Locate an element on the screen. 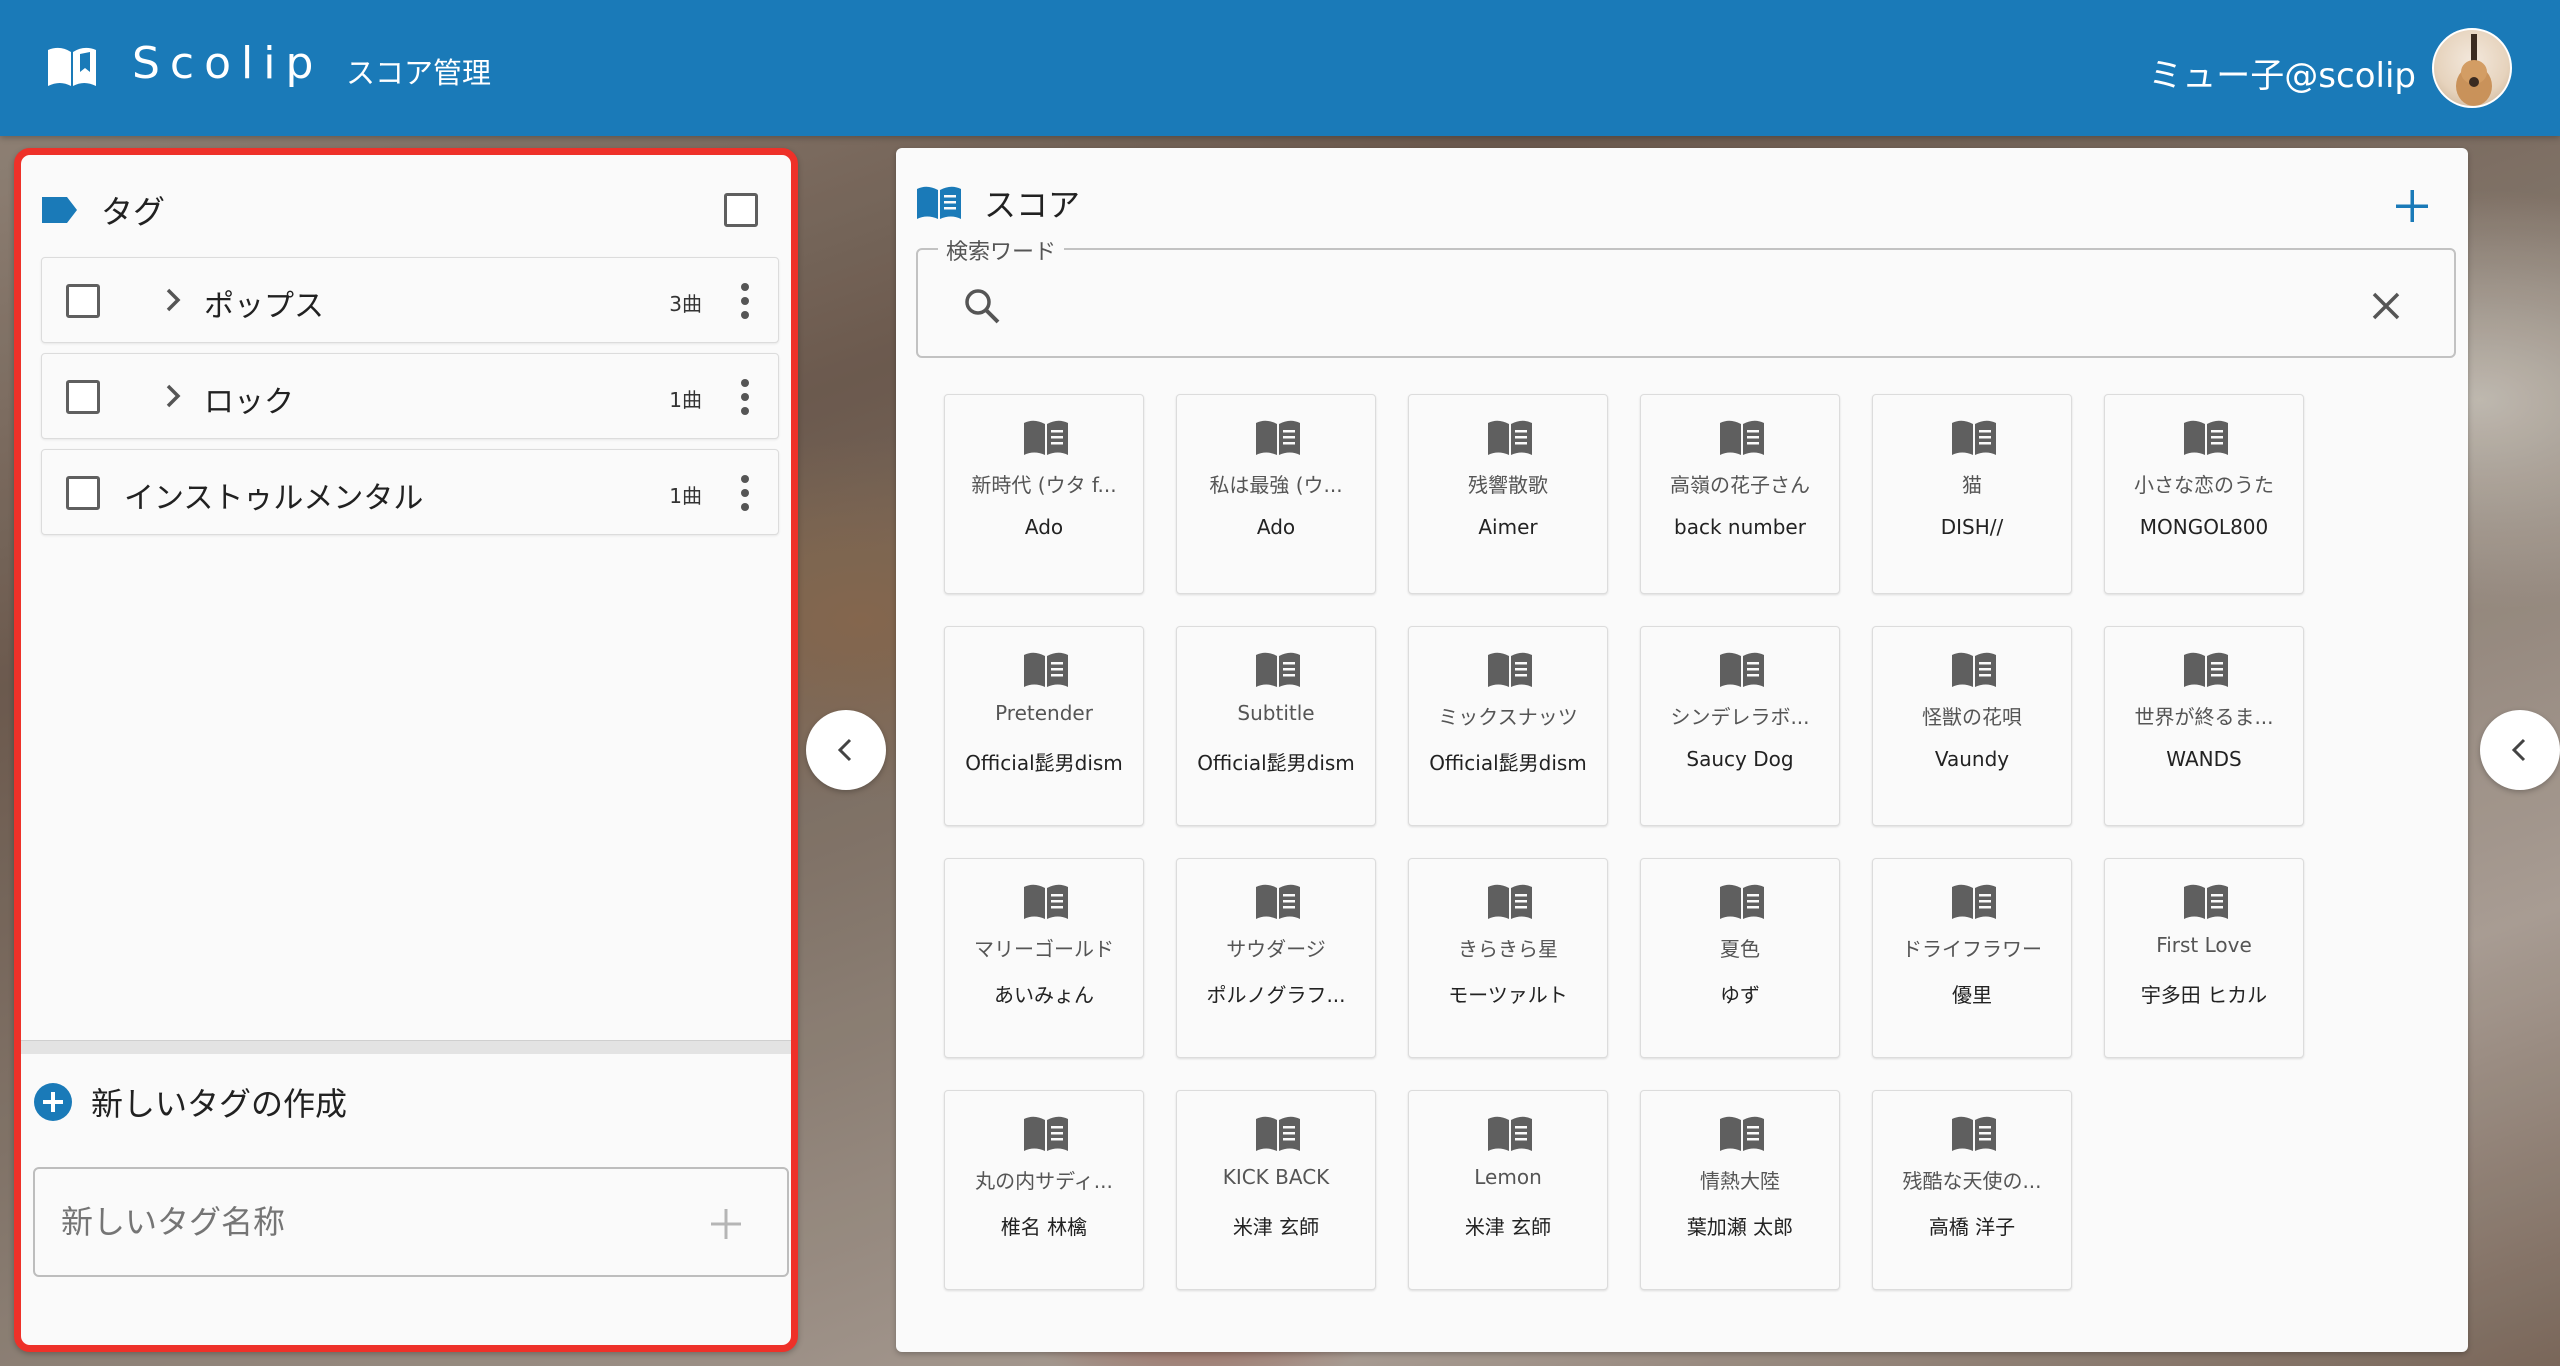 This screenshot has height=1366, width=2560. score-card: 世界が終るま... WANDS is located at coordinates (2204, 726).